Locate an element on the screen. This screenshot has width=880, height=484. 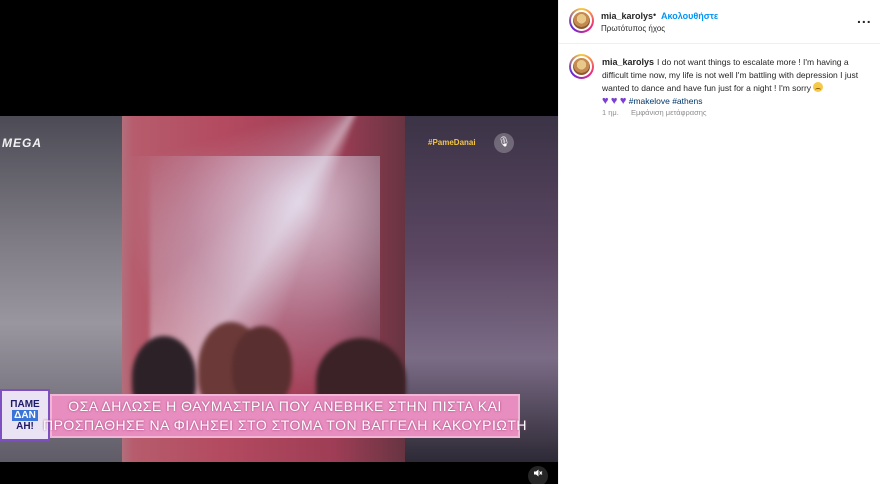
show-translation-button: Εμφάνιση μετάφρασης is located at coordinates (669, 112).